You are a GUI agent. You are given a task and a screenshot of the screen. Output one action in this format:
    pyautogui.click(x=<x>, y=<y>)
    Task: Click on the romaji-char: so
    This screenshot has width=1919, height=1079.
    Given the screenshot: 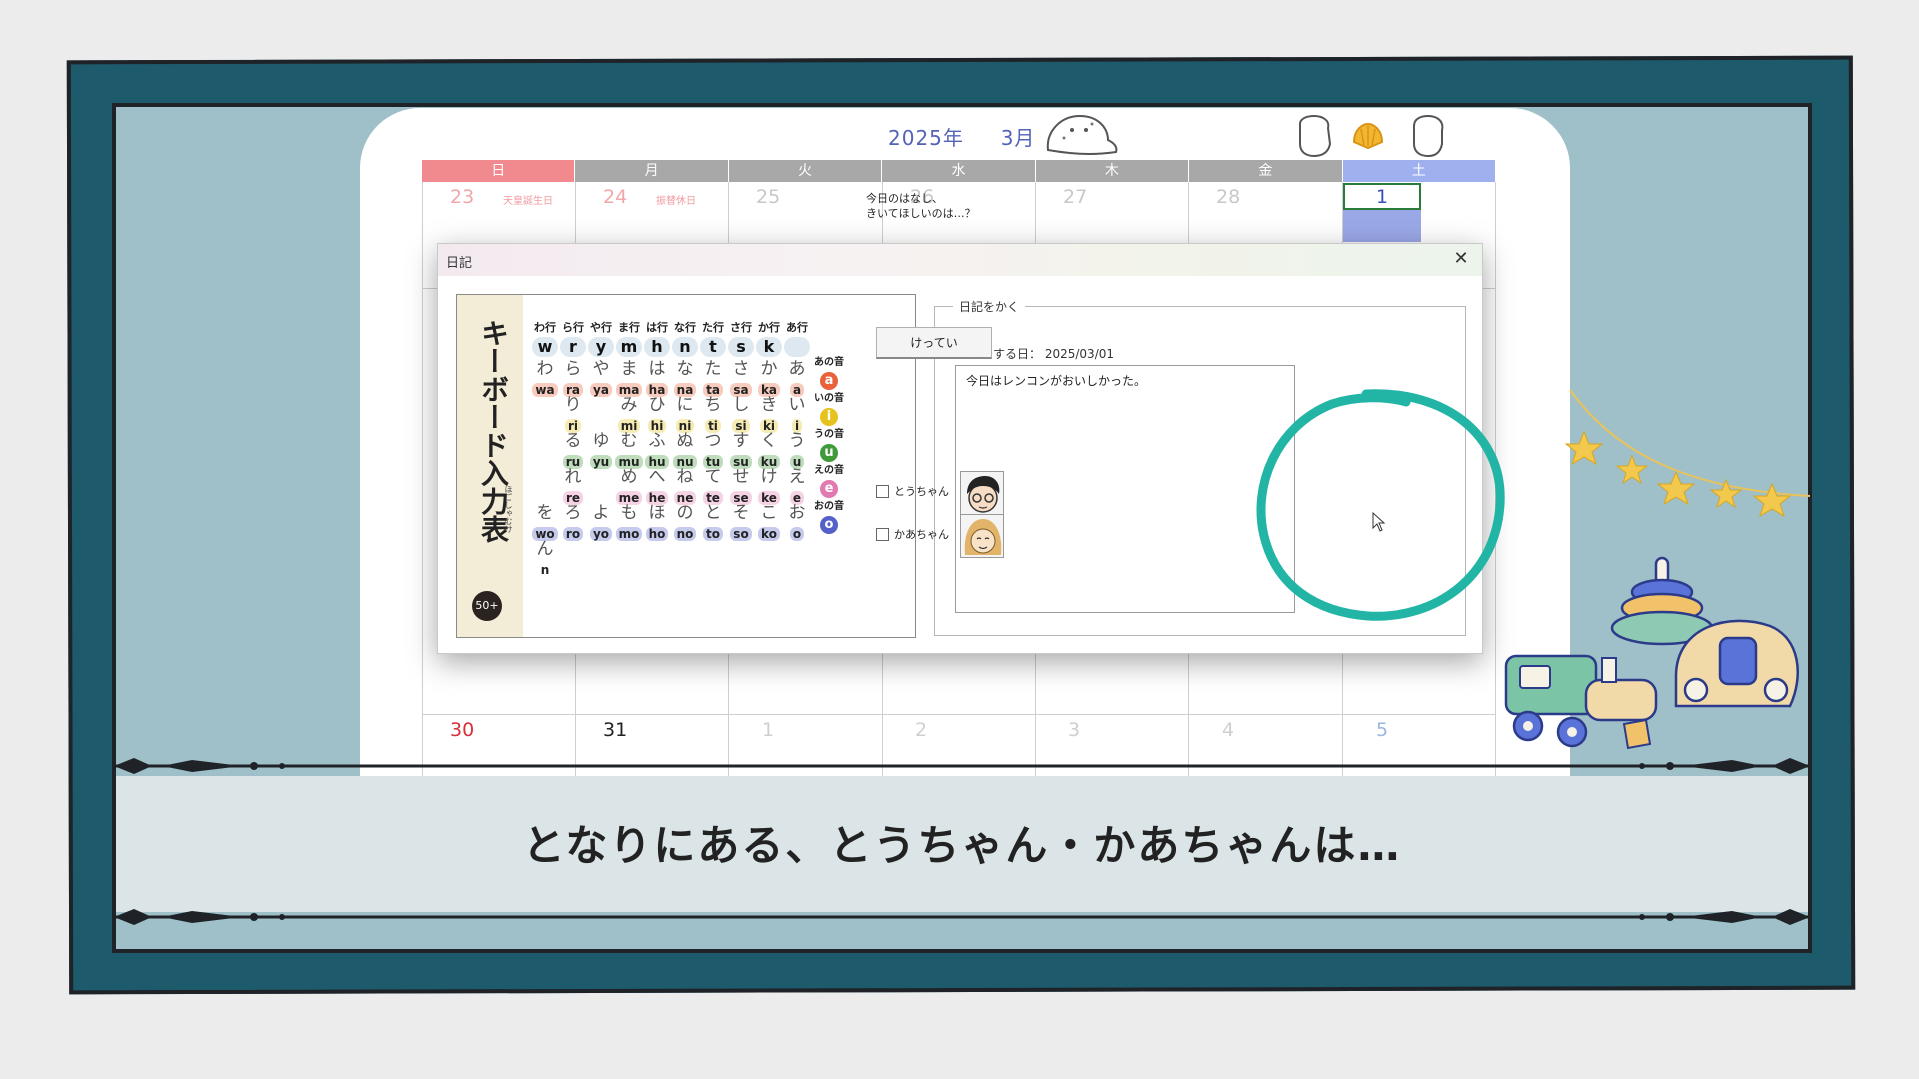 What is the action you would take?
    pyautogui.click(x=741, y=534)
    